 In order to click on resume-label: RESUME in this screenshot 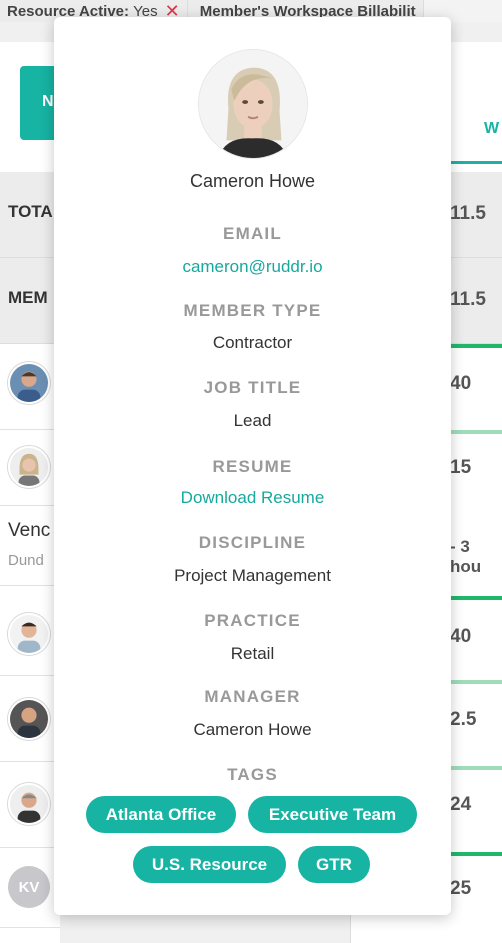, I will do `click(252, 466)`.